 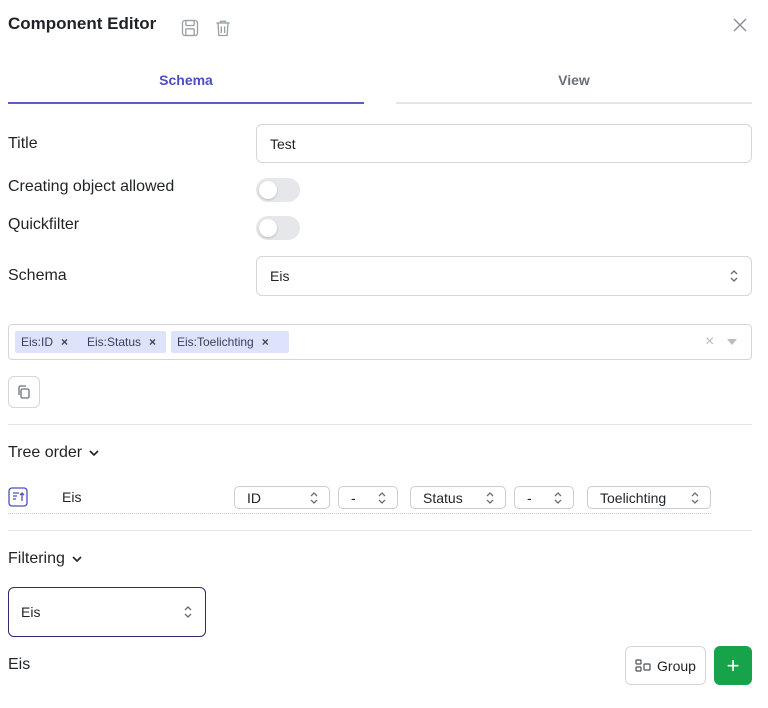 I want to click on creating-object-toggle, so click(x=278, y=190).